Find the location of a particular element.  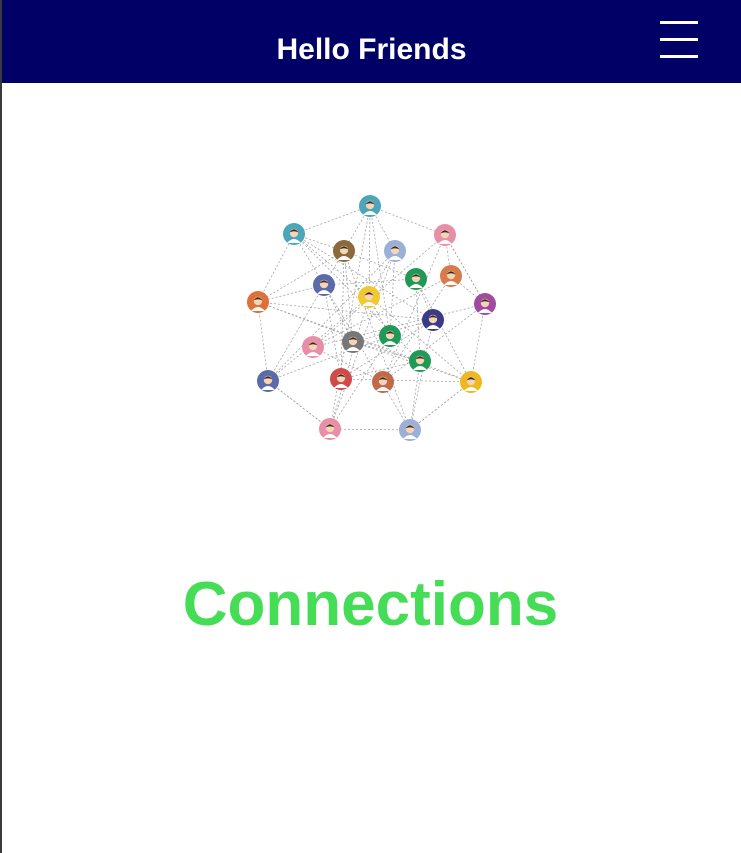

people-network-icon is located at coordinates (371, 318).